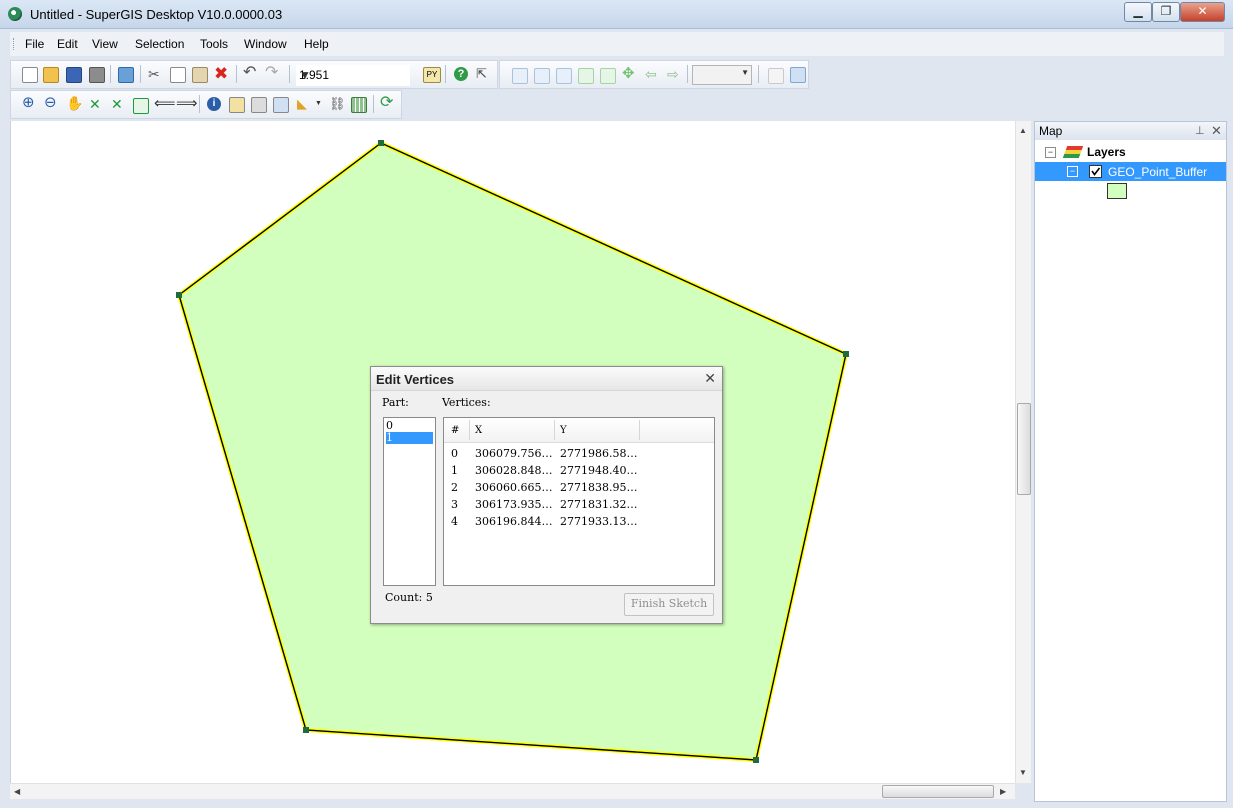 The height and width of the screenshot is (808, 1233). Describe the element at coordinates (67, 44) in the screenshot. I see `menu-edit: Edit` at that location.